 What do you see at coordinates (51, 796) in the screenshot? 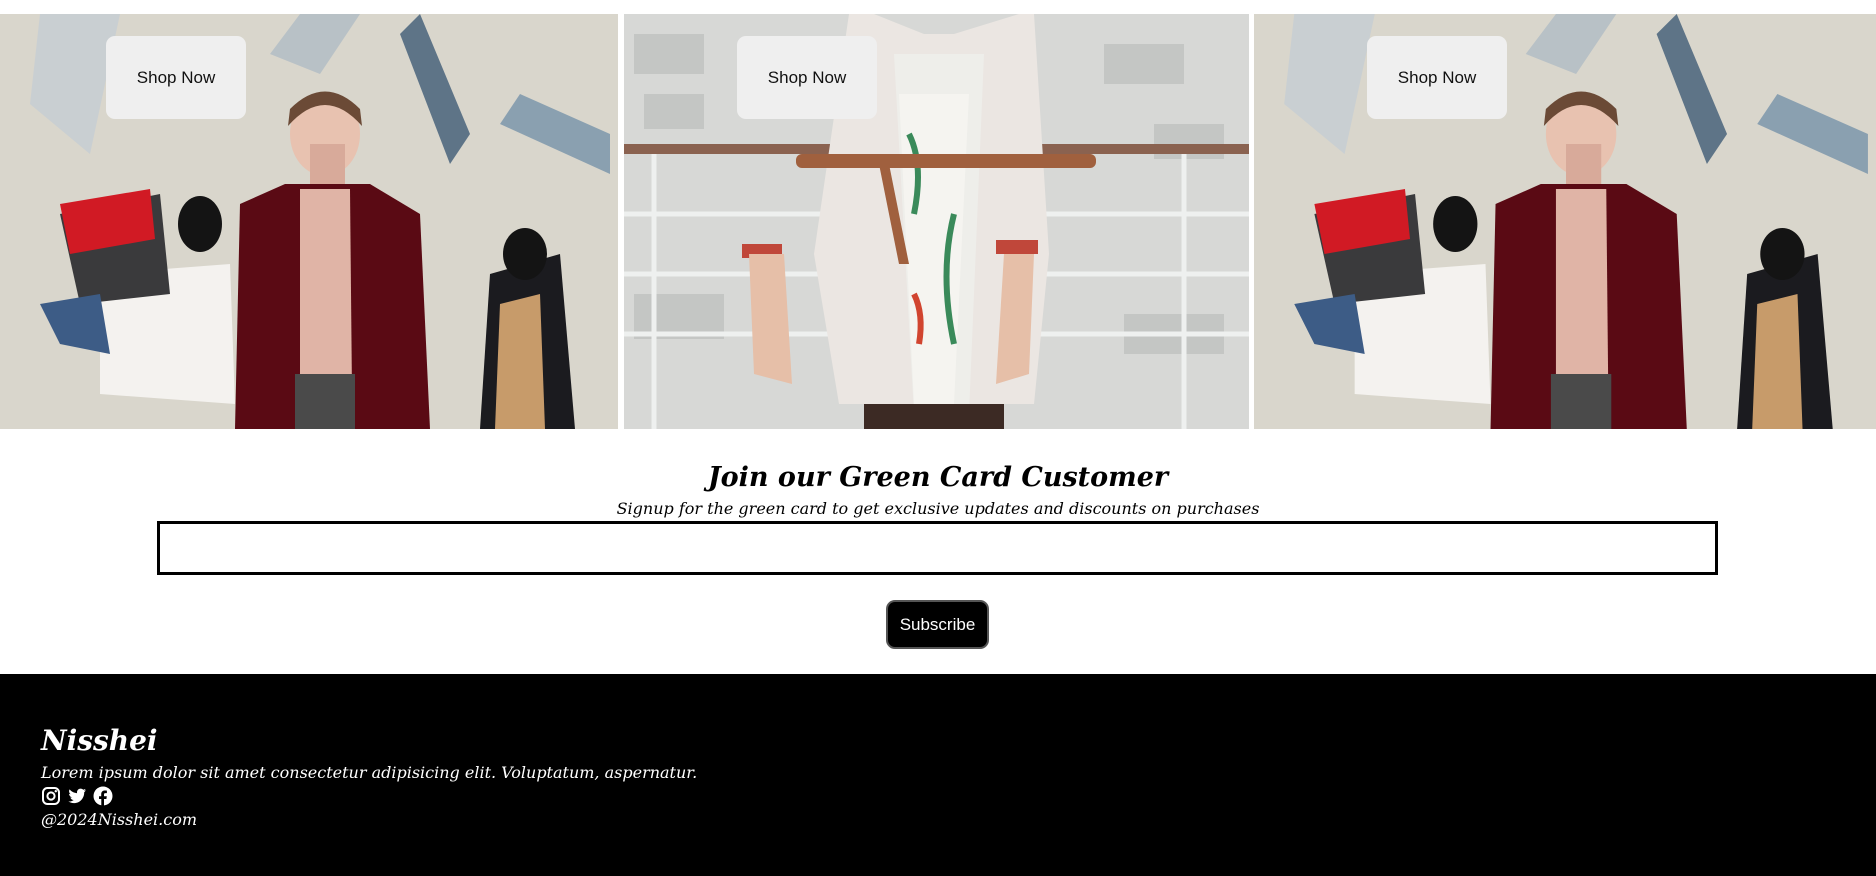
I see `instagram-icon` at bounding box center [51, 796].